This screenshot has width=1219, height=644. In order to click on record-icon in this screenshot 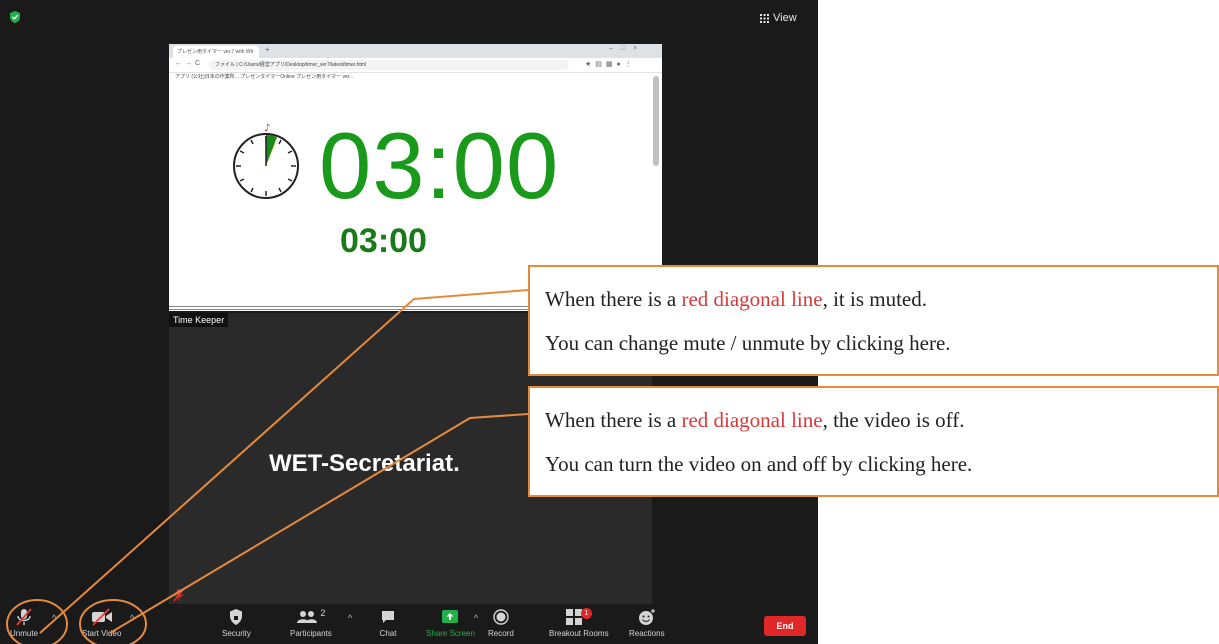, I will do `click(501, 617)`.